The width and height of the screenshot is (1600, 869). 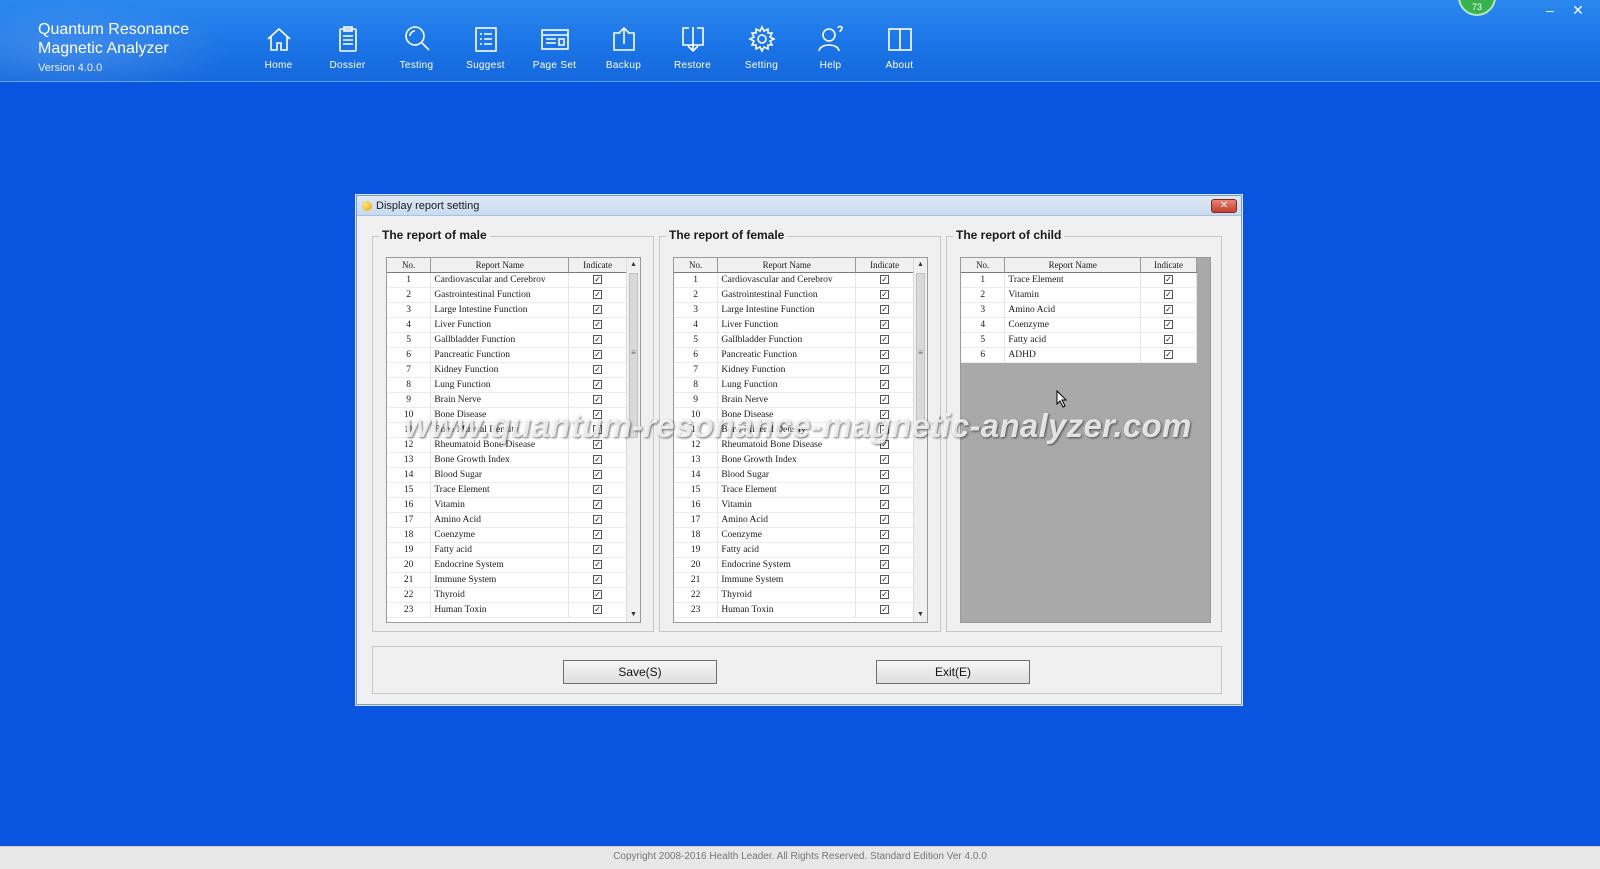 What do you see at coordinates (794, 355) in the screenshot?
I see `table-row: 6 Pancreatic Function ✓` at bounding box center [794, 355].